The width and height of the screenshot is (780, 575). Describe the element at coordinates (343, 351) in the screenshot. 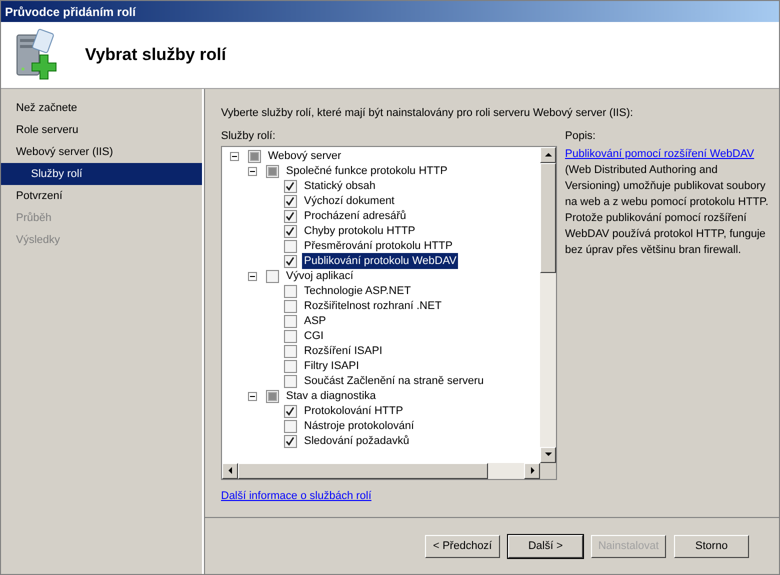

I see `tree-item: Rozšíření ISAPI` at that location.